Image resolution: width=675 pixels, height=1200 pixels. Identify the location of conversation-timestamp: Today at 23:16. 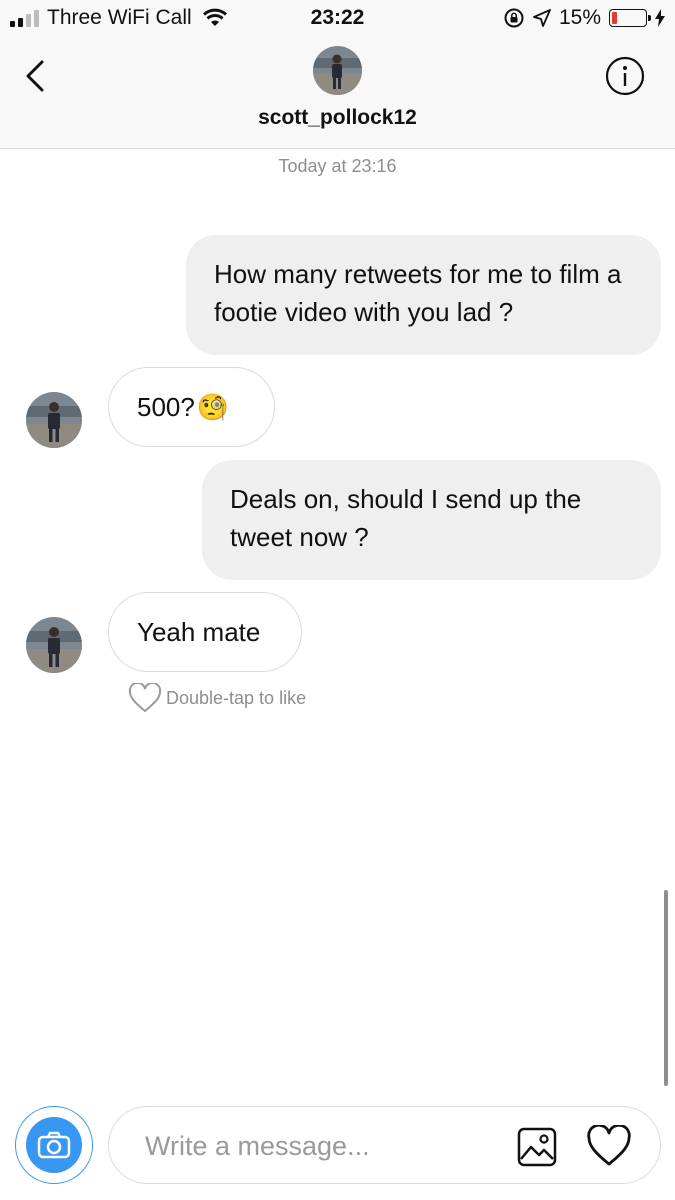
(337, 166).